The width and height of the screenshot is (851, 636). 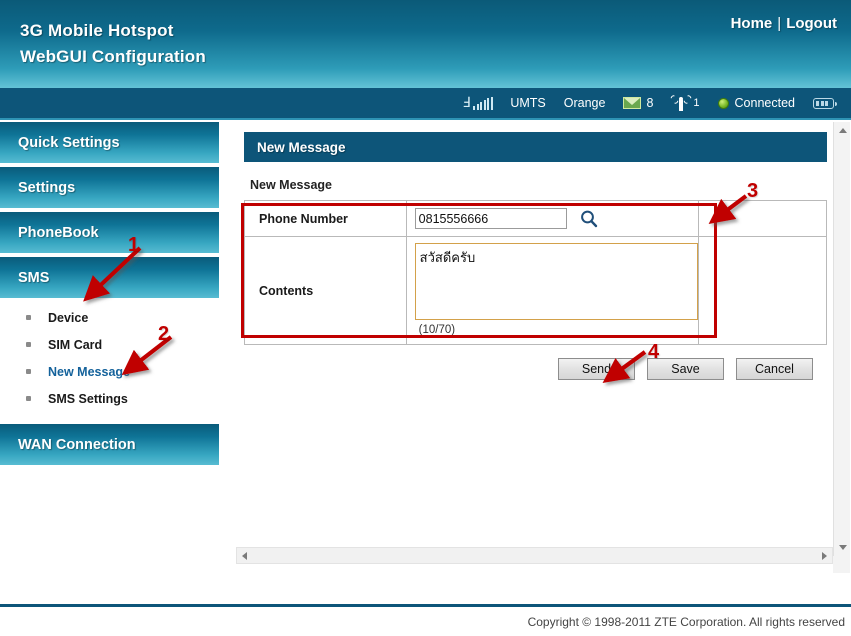 I want to click on sms-submenu: Device SIM Card New Message SMS Settings, so click(x=109, y=358).